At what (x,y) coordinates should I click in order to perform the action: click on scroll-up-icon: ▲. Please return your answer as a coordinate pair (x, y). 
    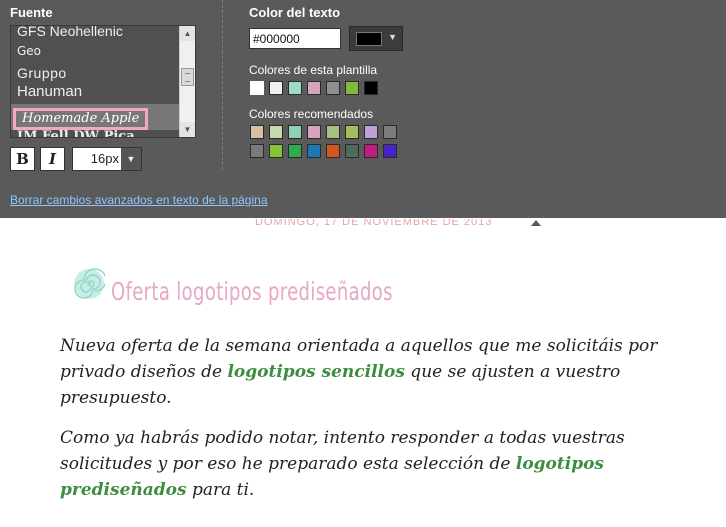
    Looking at the image, I should click on (187, 33).